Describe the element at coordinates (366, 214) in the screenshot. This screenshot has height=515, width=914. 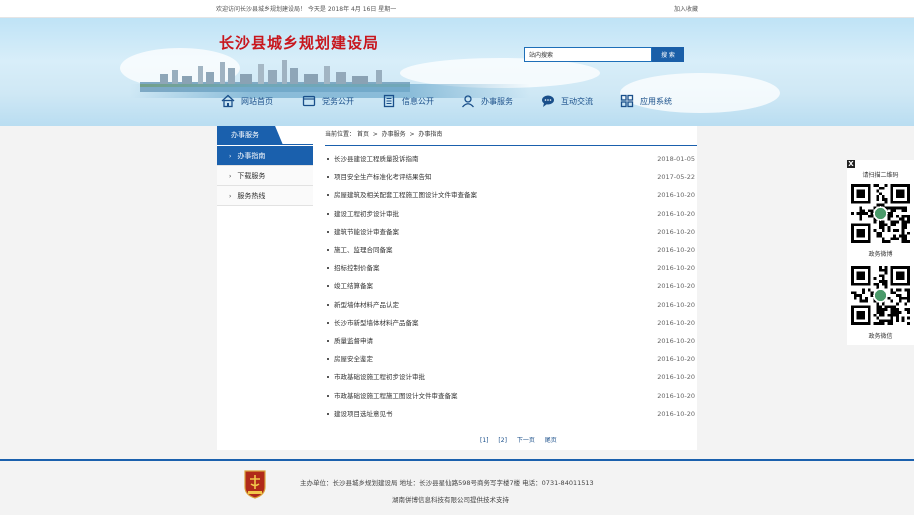
I see `list-item-title: 建设工程初步设计审批` at that location.